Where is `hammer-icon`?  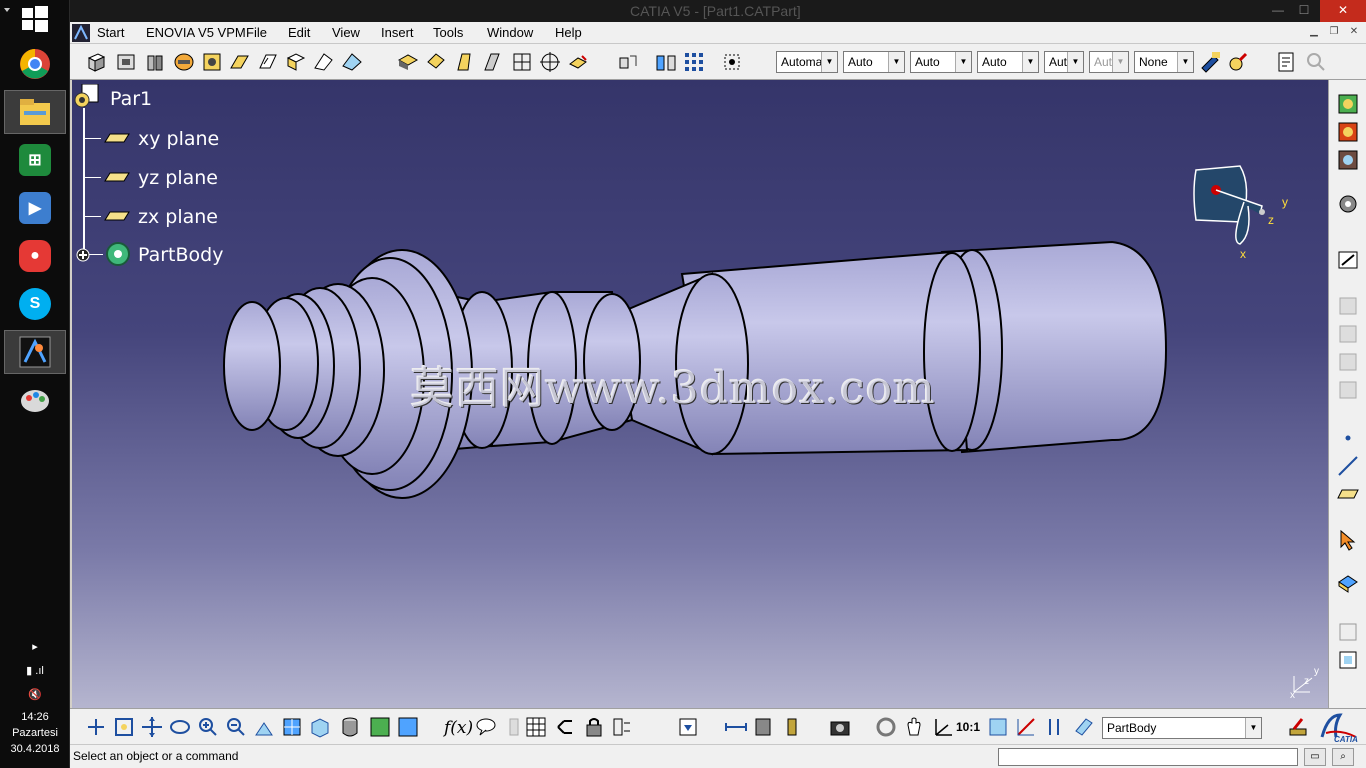 hammer-icon is located at coordinates (1298, 727).